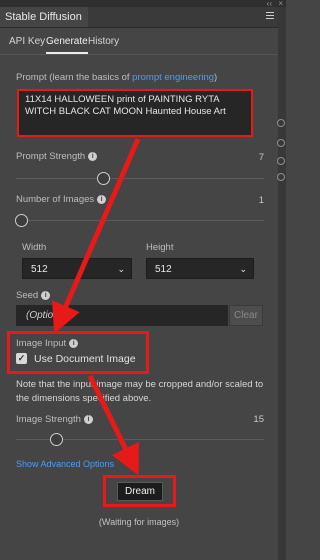  Describe the element at coordinates (96, 236) in the screenshot. I see `arrow-prompt-to-image-input` at that location.